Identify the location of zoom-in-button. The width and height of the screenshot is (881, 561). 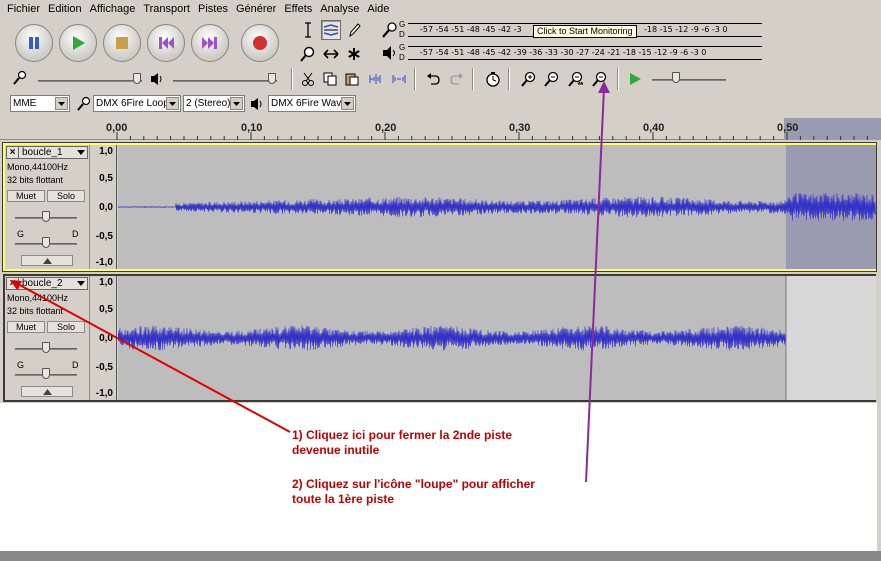
(528, 79).